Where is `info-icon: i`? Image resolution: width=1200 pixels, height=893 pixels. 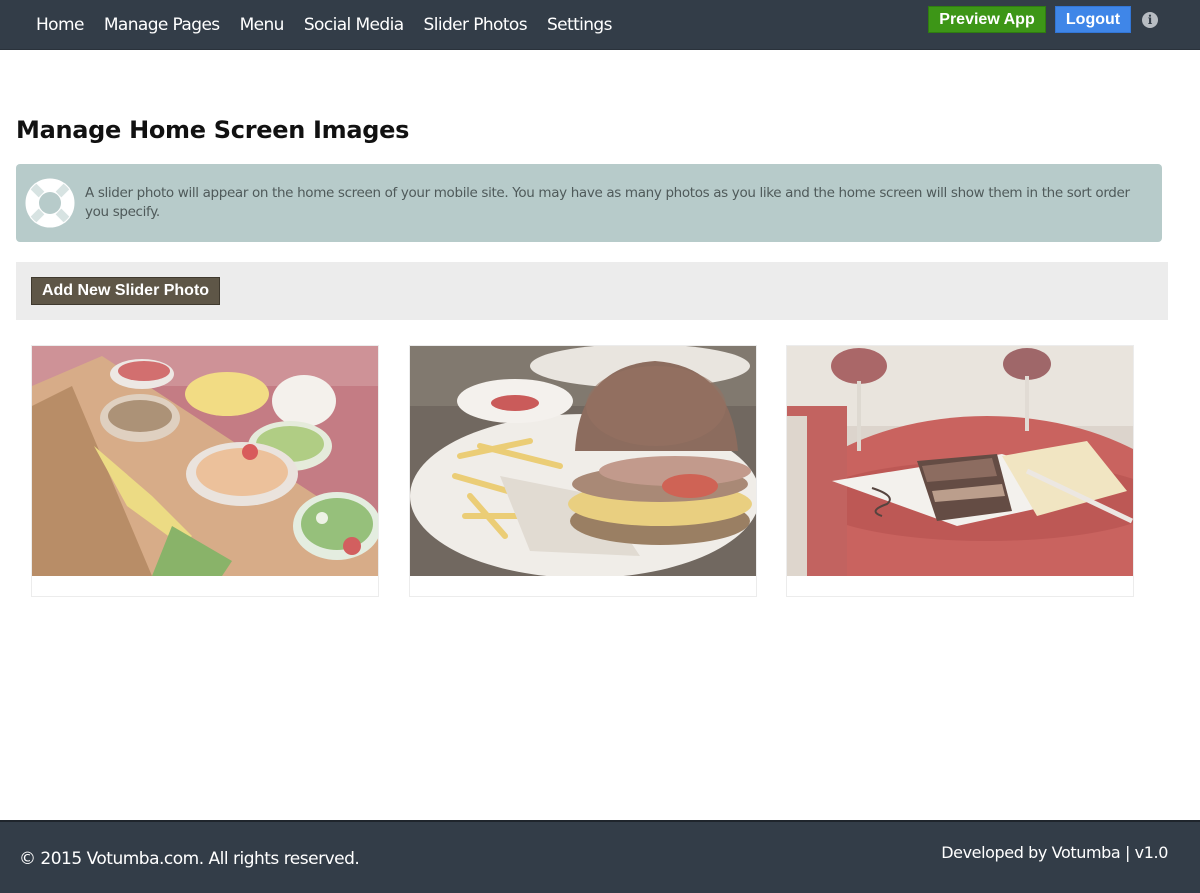 info-icon: i is located at coordinates (1150, 20).